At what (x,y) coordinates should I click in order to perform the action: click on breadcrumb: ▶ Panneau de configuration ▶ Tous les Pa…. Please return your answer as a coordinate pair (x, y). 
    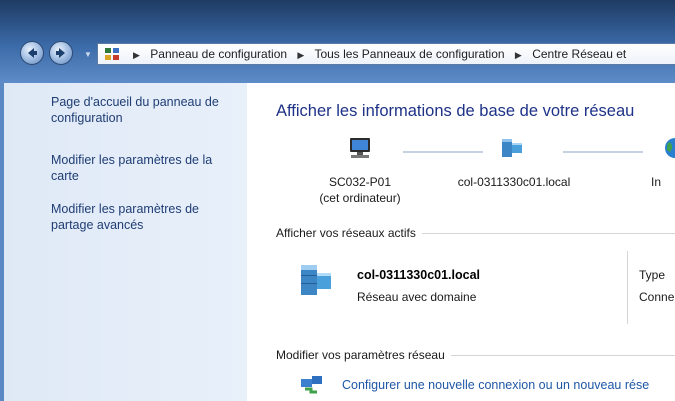
    Looking at the image, I should click on (376, 54).